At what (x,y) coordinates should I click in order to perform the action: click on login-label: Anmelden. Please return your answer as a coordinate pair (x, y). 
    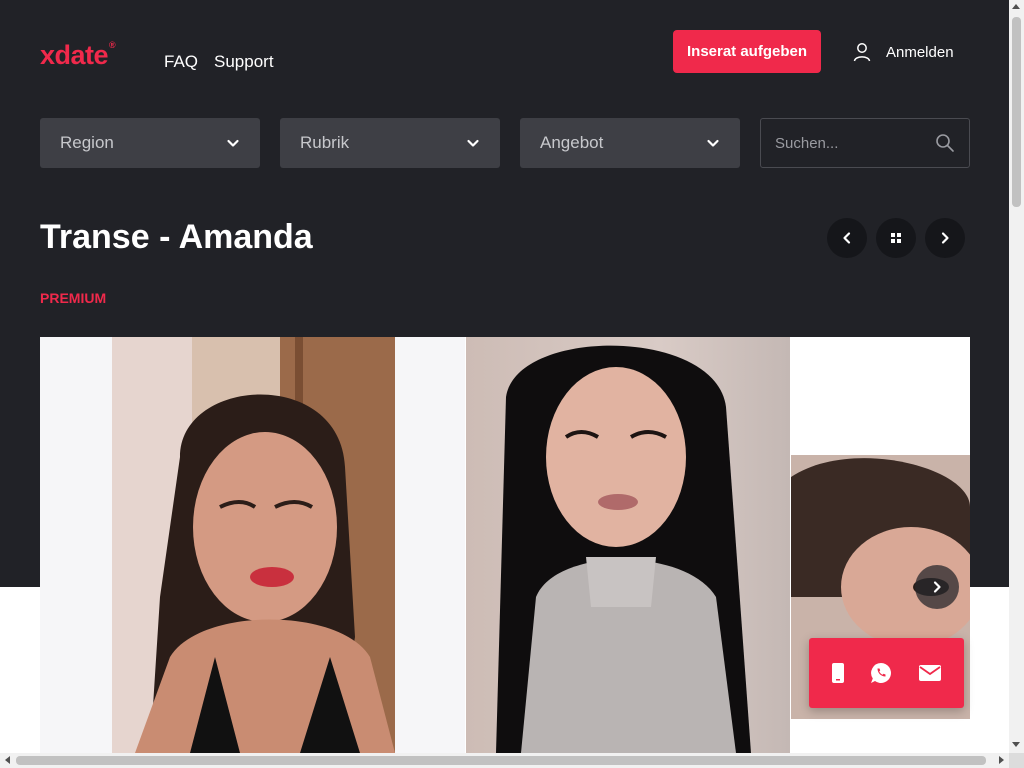
    Looking at the image, I should click on (920, 52).